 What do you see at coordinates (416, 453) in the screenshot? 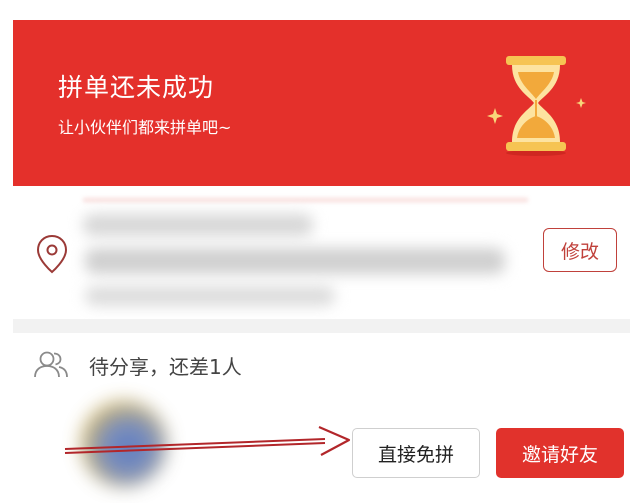
I see `direct-free-group-button: 直接免拼` at bounding box center [416, 453].